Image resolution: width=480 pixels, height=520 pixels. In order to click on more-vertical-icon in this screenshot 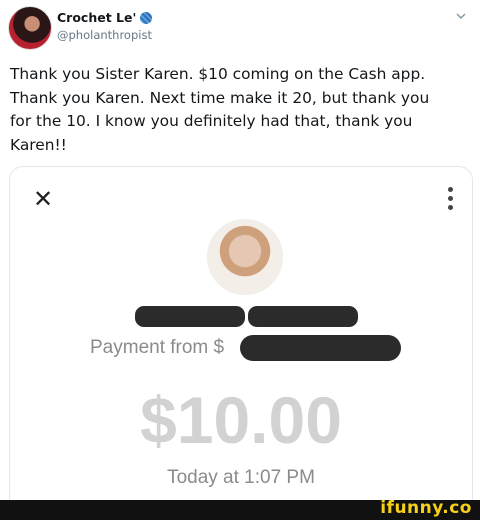, I will do `click(451, 200)`.